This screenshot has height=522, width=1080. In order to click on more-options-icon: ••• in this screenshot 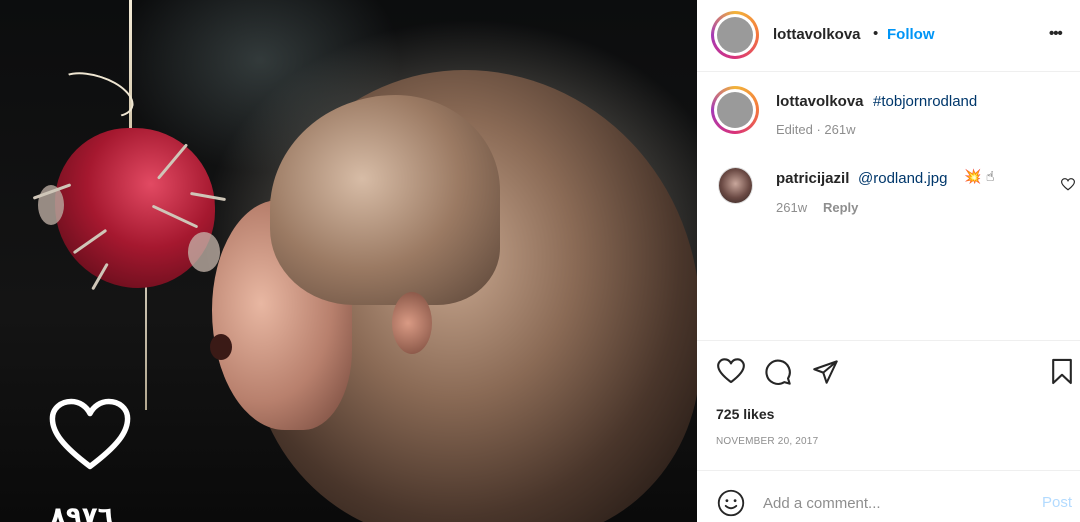, I will do `click(1056, 33)`.